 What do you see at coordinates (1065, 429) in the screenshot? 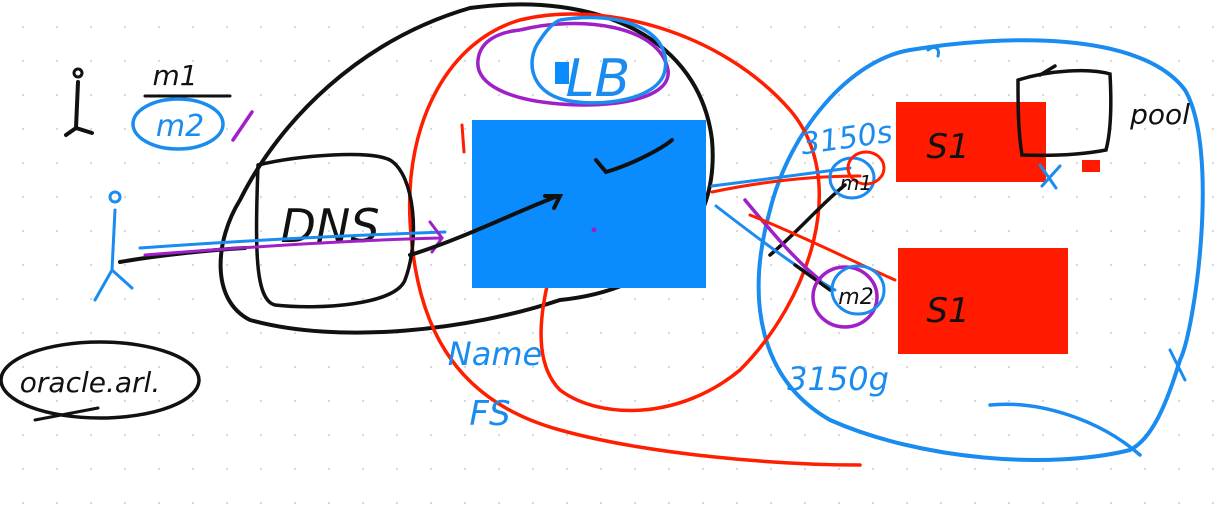
I see `cluster-boundary-tail` at bounding box center [1065, 429].